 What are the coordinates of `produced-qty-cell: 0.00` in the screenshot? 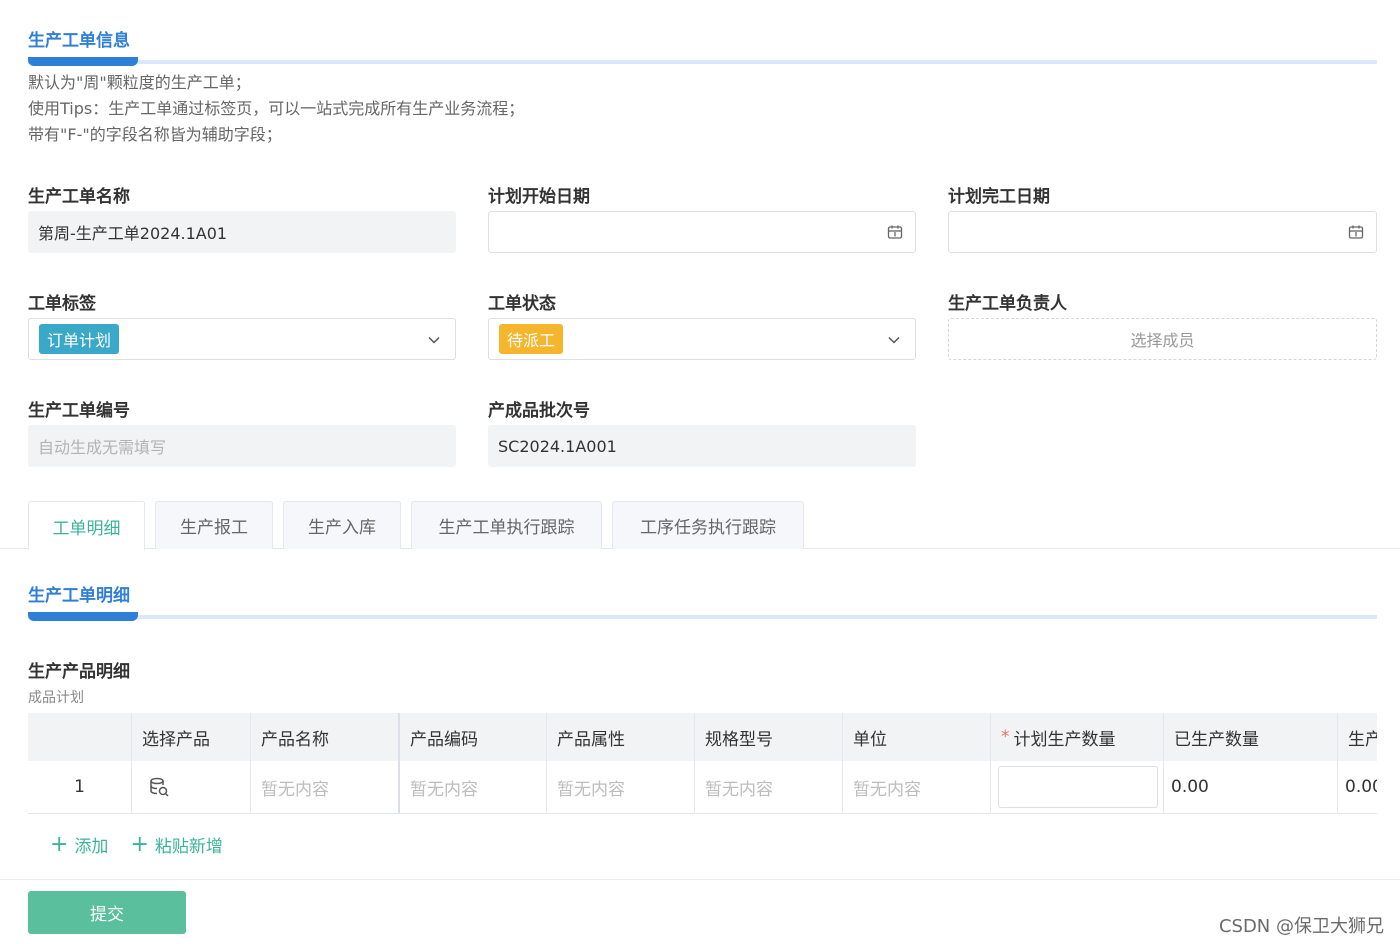 It's located at (1250, 787).